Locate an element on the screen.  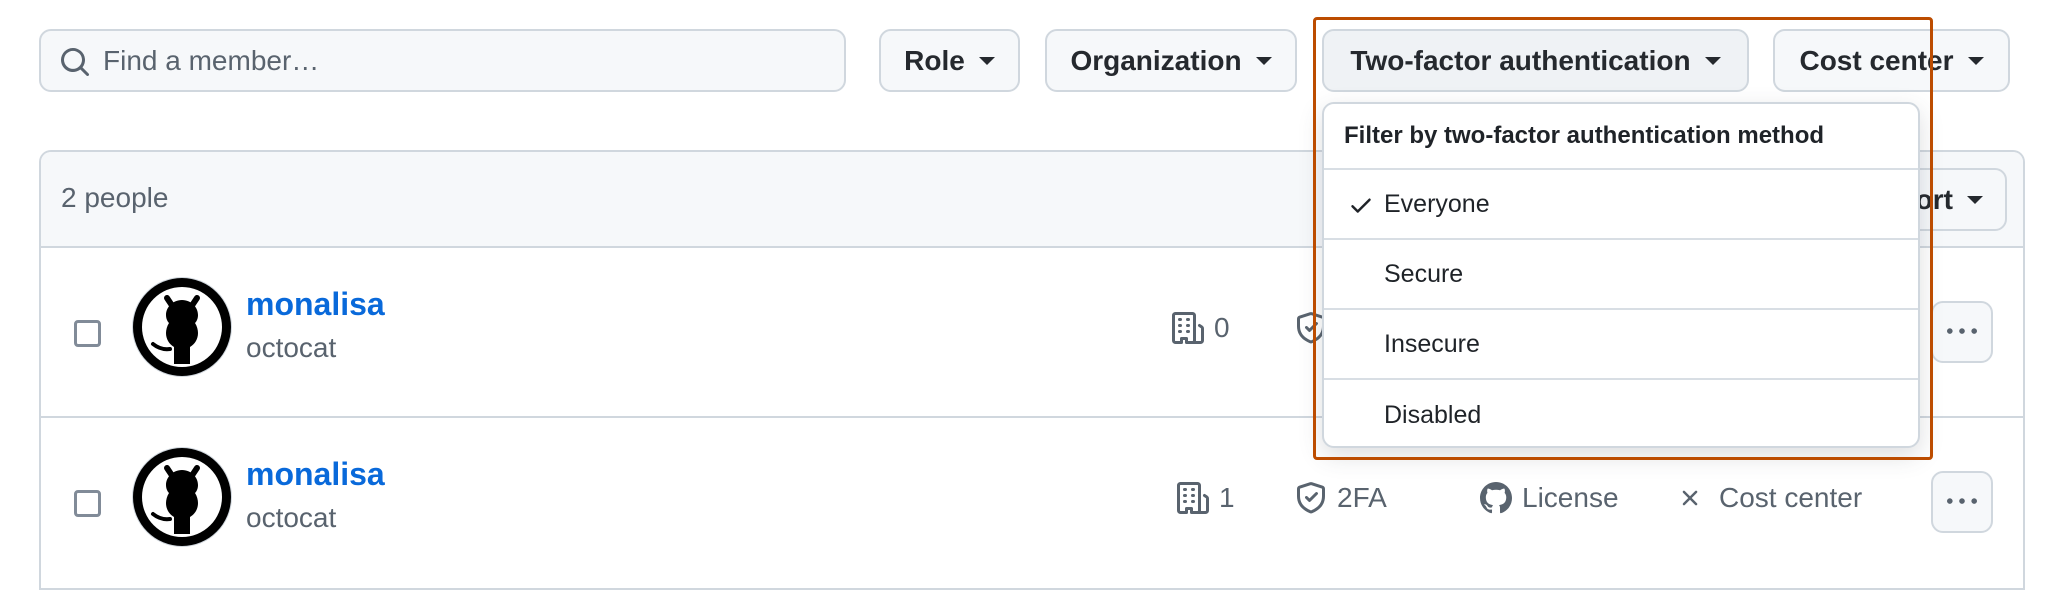
cost-center-label: Cost center is located at coordinates (1791, 497).